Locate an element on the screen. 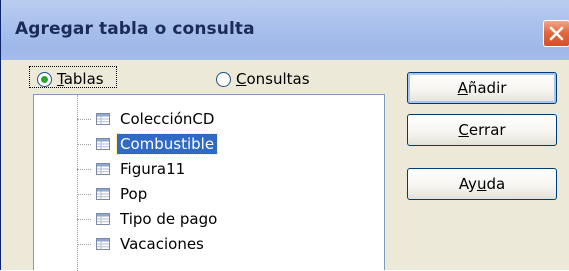 The height and width of the screenshot is (271, 569). tablas-label: Tablas is located at coordinates (80, 79).